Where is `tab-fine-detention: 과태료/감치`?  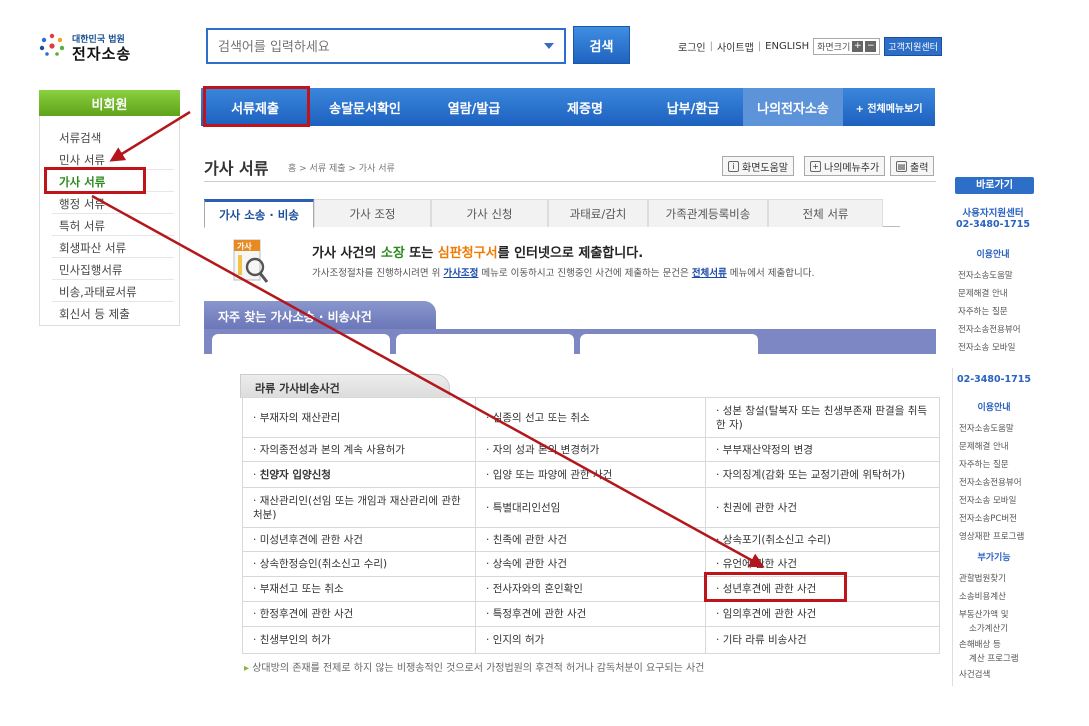
tab-fine-detention: 과태료/감치 is located at coordinates (598, 213).